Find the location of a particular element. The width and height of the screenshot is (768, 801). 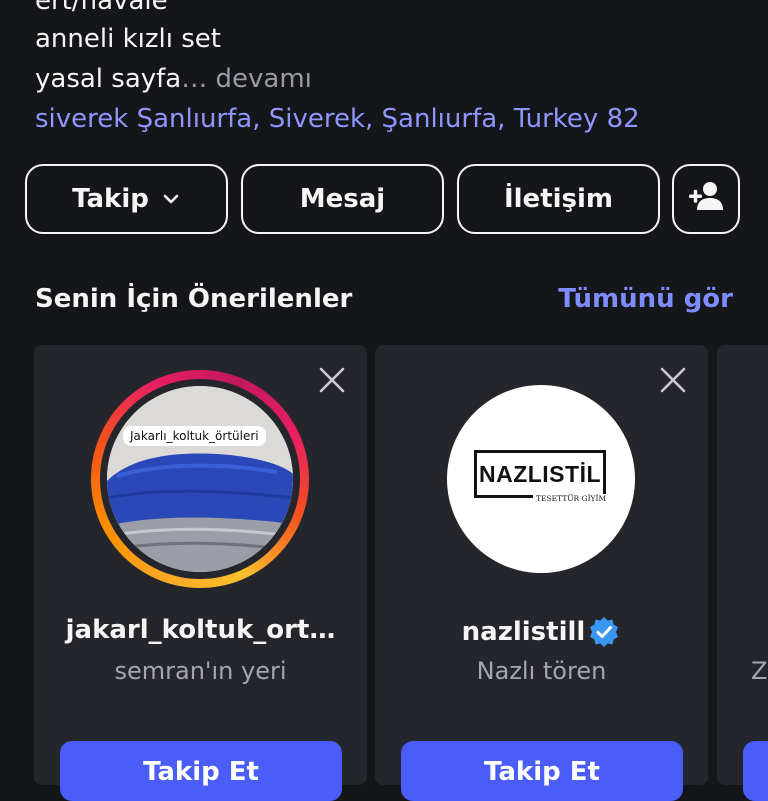

bio-line: yasal sayfa… devamı is located at coordinates (173, 79).